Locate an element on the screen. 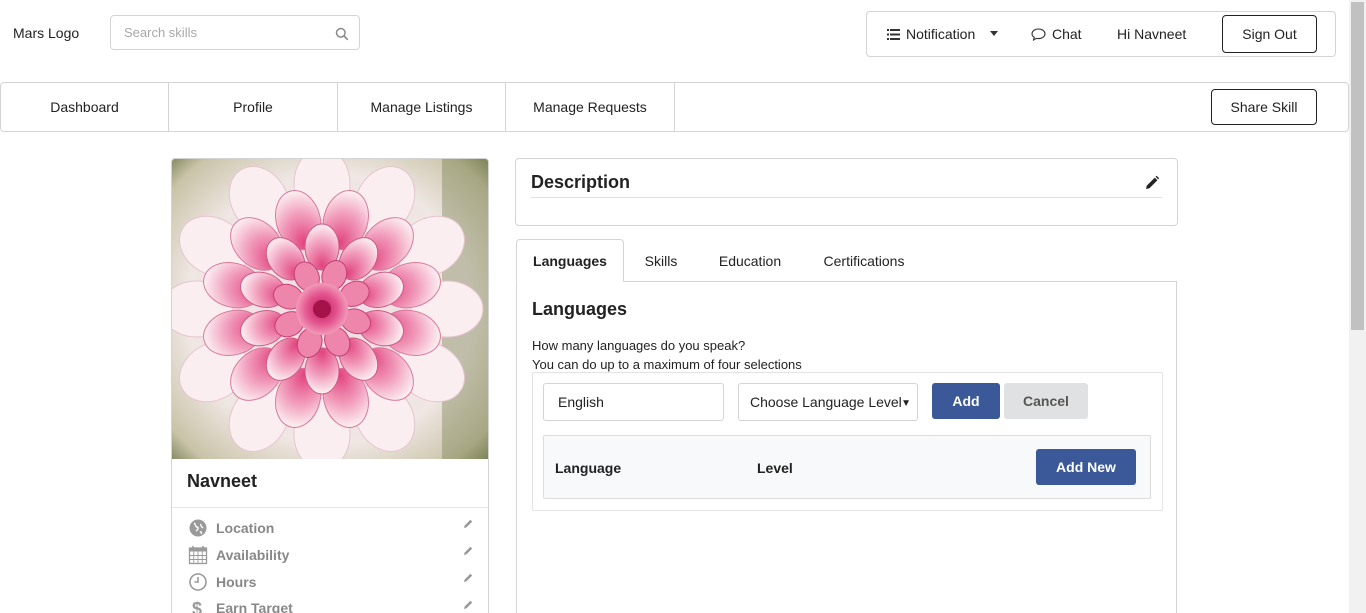 This screenshot has width=1366, height=613. availability-label: Availability is located at coordinates (253, 555).